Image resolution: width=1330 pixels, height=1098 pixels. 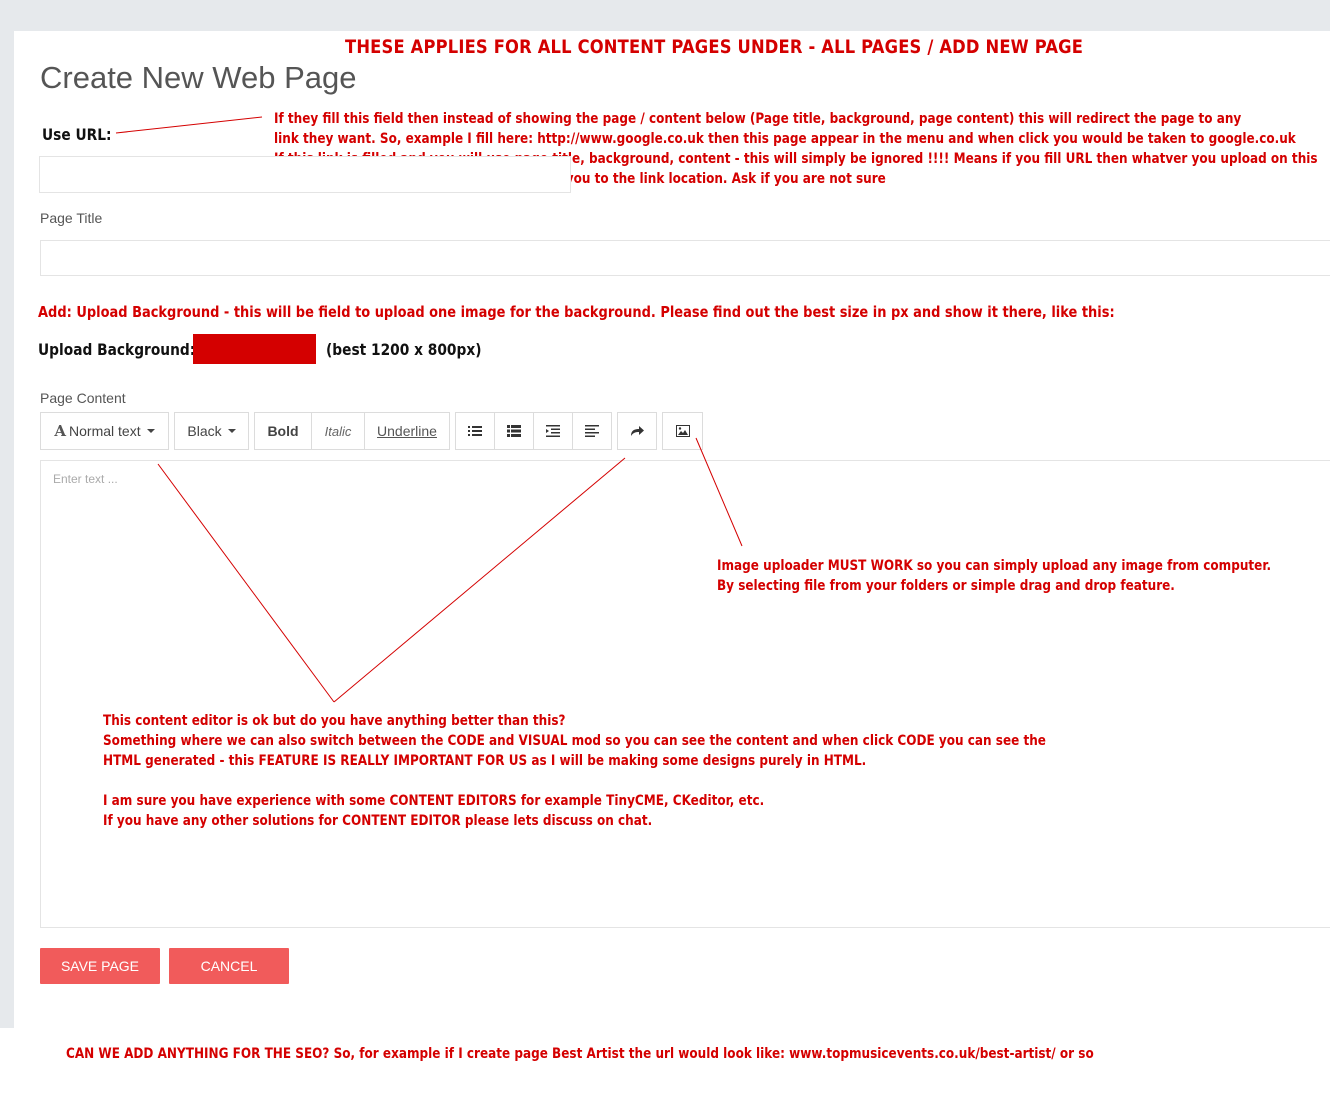 I want to click on annotation-editor-line, so click(x=574, y=781).